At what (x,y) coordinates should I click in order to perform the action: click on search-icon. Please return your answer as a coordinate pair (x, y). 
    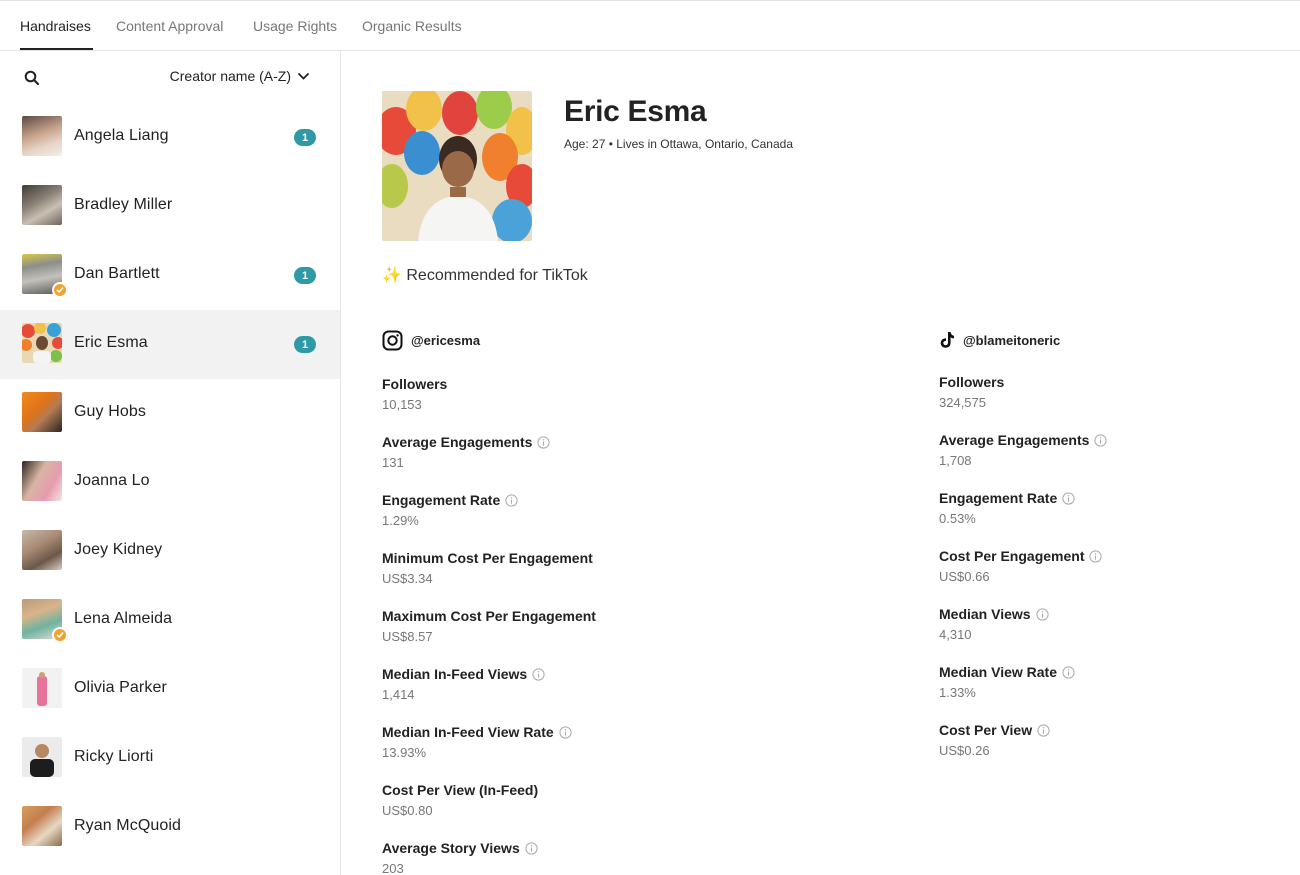
    Looking at the image, I should click on (33, 79).